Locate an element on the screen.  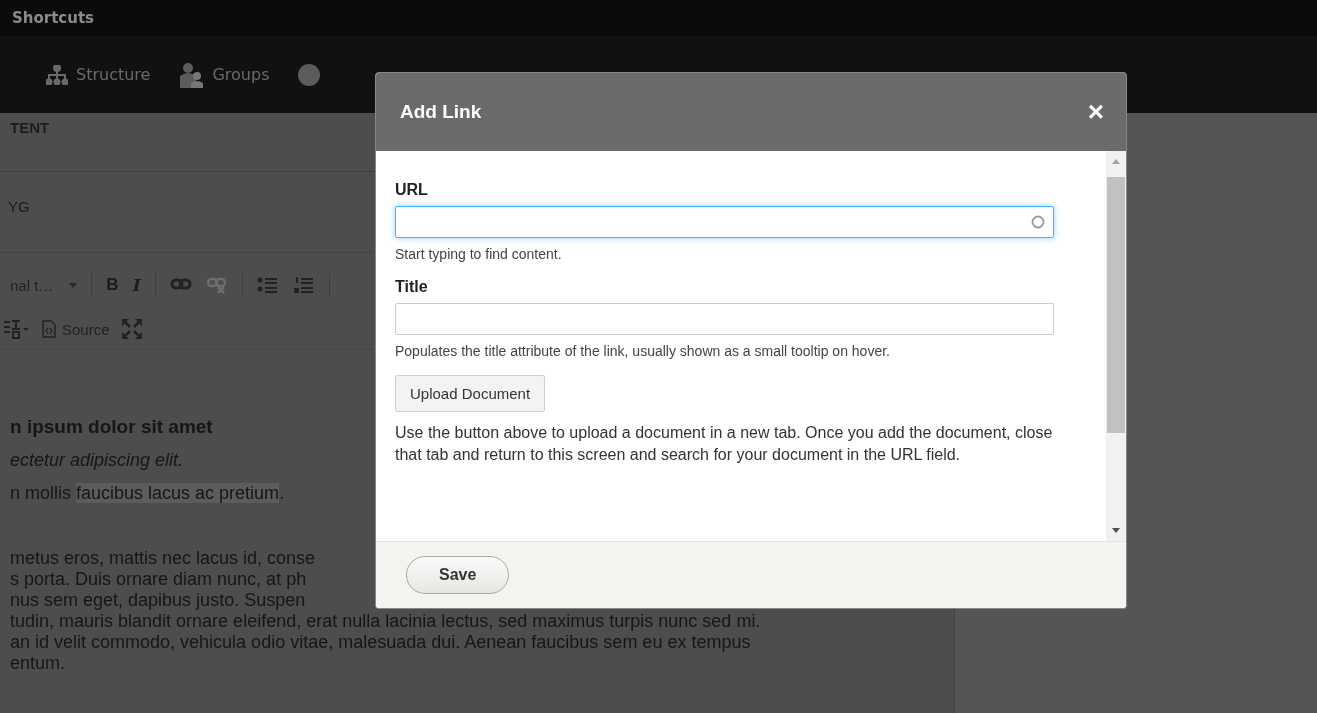
language-icon is located at coordinates (17, 329).